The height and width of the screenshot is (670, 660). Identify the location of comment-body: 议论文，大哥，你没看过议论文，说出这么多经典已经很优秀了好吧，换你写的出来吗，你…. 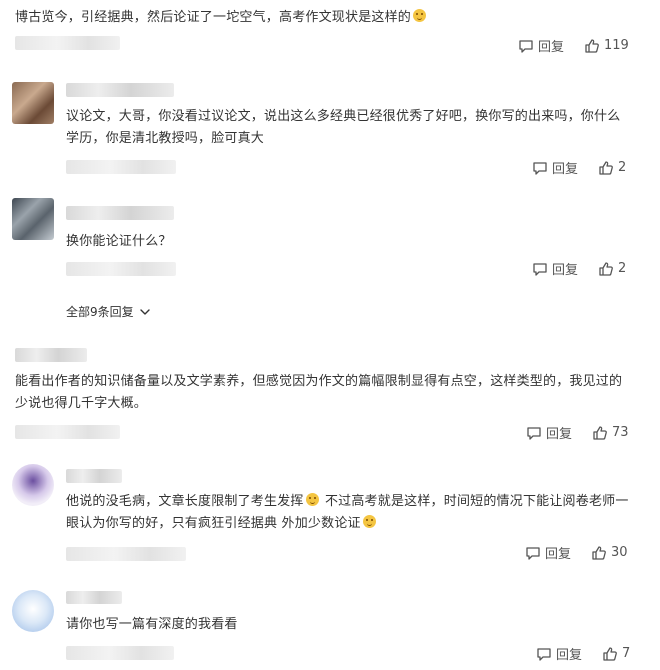
(343, 127).